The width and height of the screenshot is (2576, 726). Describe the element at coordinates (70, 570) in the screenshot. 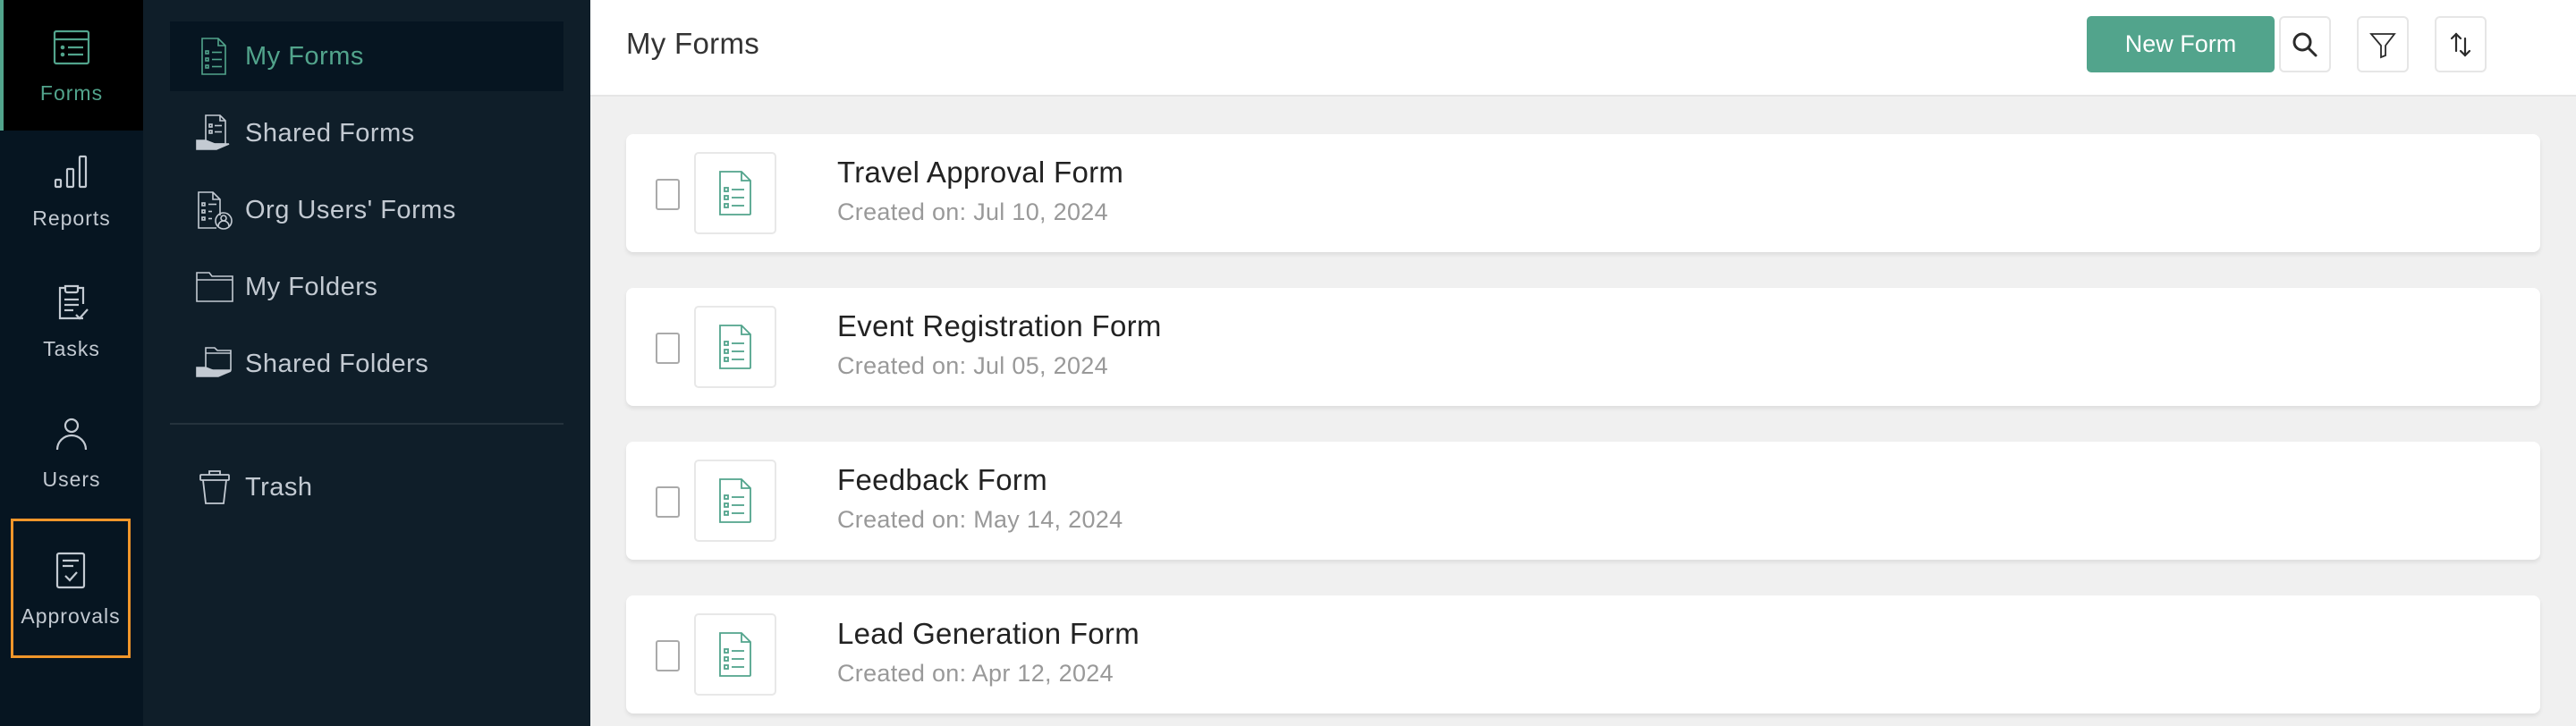

I see `approval-document-icon` at that location.